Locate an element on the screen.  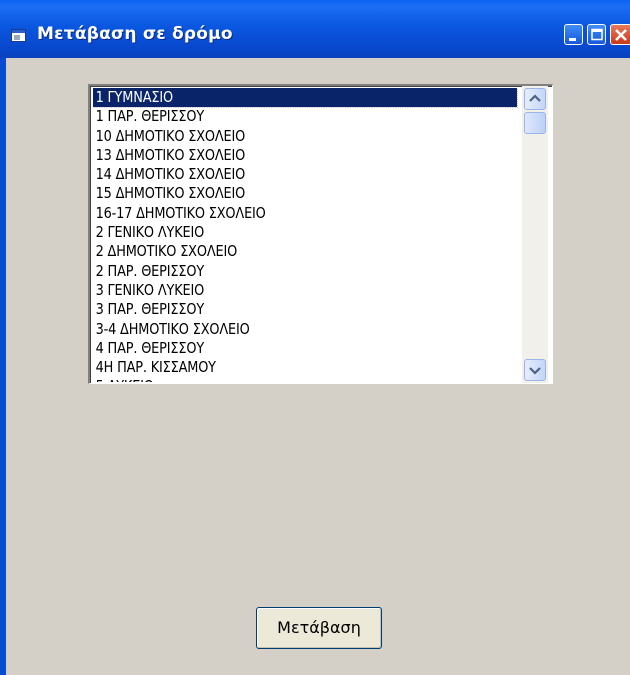
close-icon is located at coordinates (621, 35).